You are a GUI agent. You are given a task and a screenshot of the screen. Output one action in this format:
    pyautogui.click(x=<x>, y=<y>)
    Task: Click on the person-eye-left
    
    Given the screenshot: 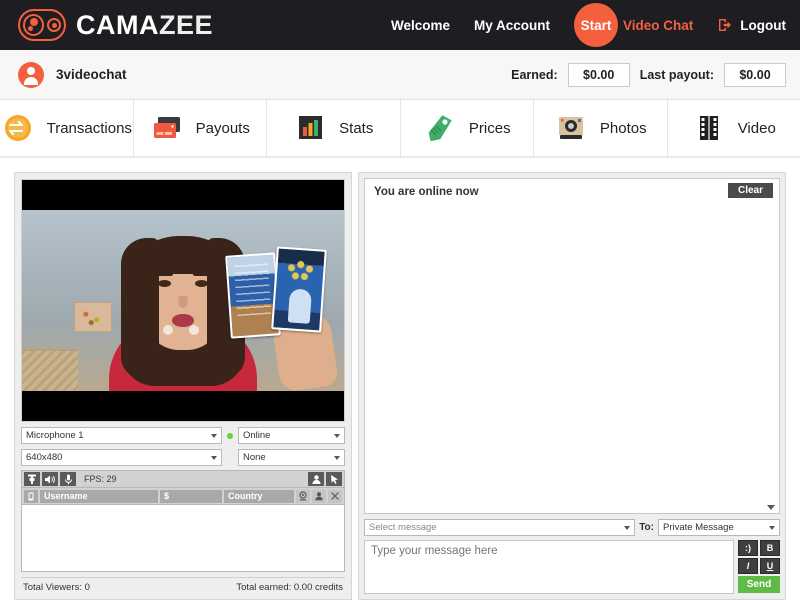 What is the action you would take?
    pyautogui.click(x=164, y=283)
    